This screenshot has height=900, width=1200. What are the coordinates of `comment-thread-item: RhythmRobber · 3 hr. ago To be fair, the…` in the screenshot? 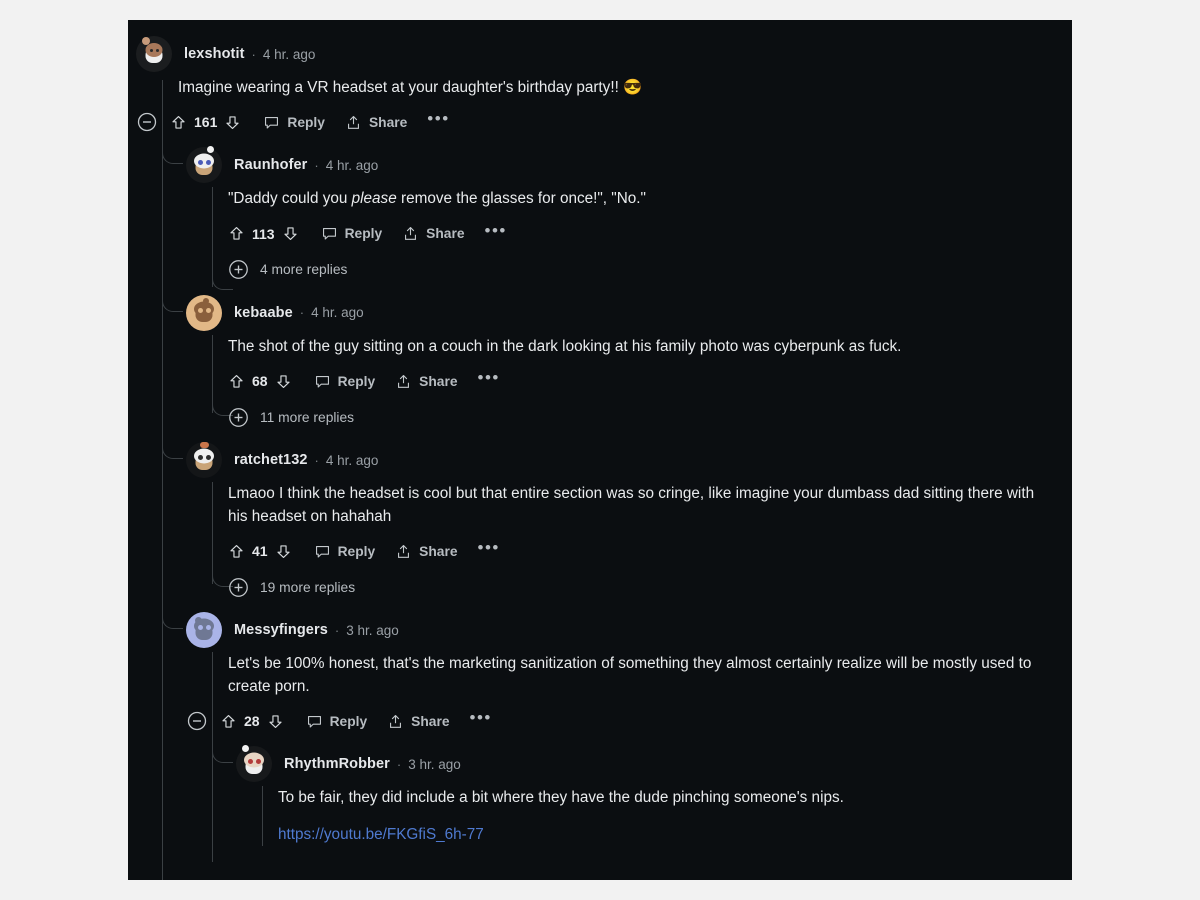 It's located at (600, 795).